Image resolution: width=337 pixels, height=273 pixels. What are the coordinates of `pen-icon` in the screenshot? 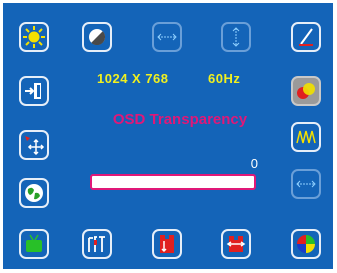 It's located at (306, 37).